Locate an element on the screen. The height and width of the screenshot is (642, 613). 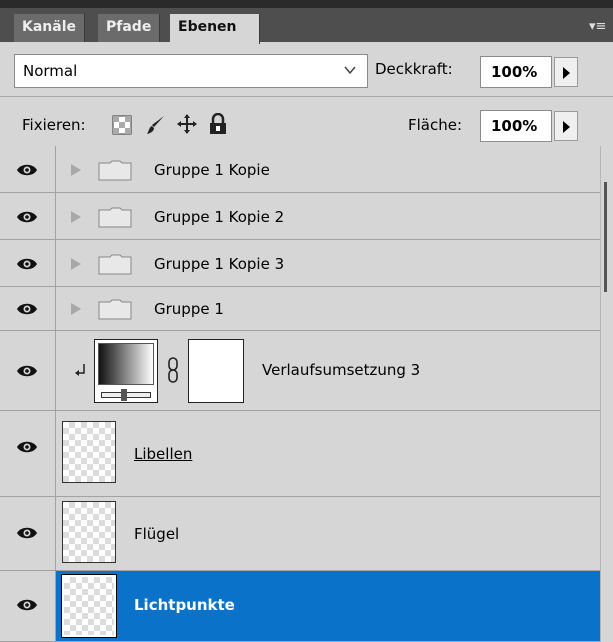
layer-name: Gruppe 1 Kopie 2 is located at coordinates (219, 217).